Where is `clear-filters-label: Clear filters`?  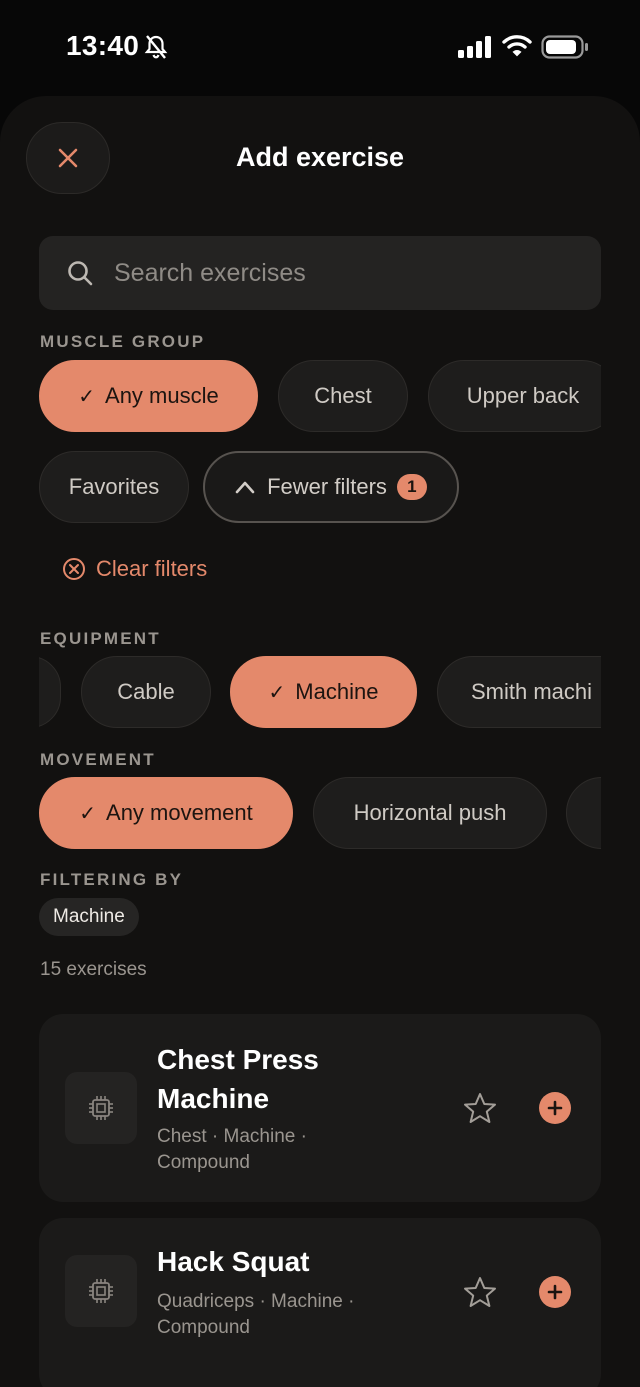
clear-filters-label: Clear filters is located at coordinates (152, 568).